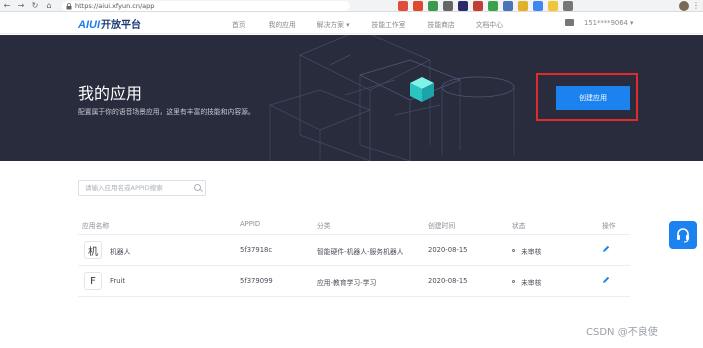 This screenshot has width=703, height=348. I want to click on nav-my-apps: 我的应用, so click(282, 24).